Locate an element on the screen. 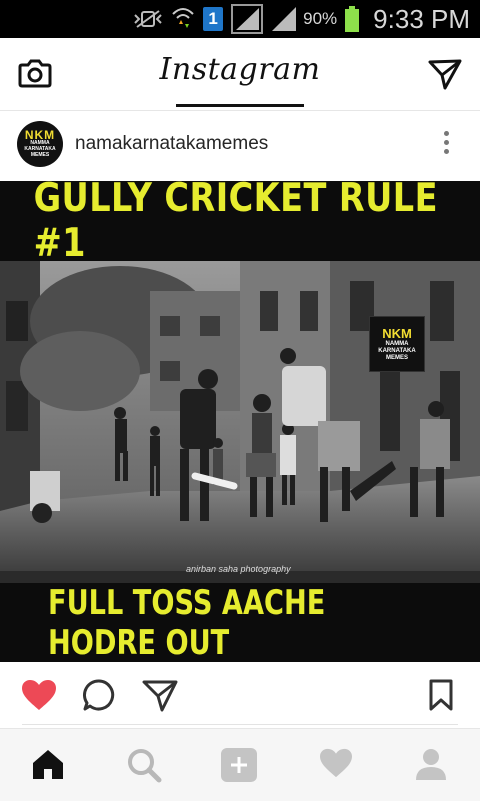 Image resolution: width=480 pixels, height=801 pixels. post-username: namakarnatakamemes is located at coordinates (171, 144).